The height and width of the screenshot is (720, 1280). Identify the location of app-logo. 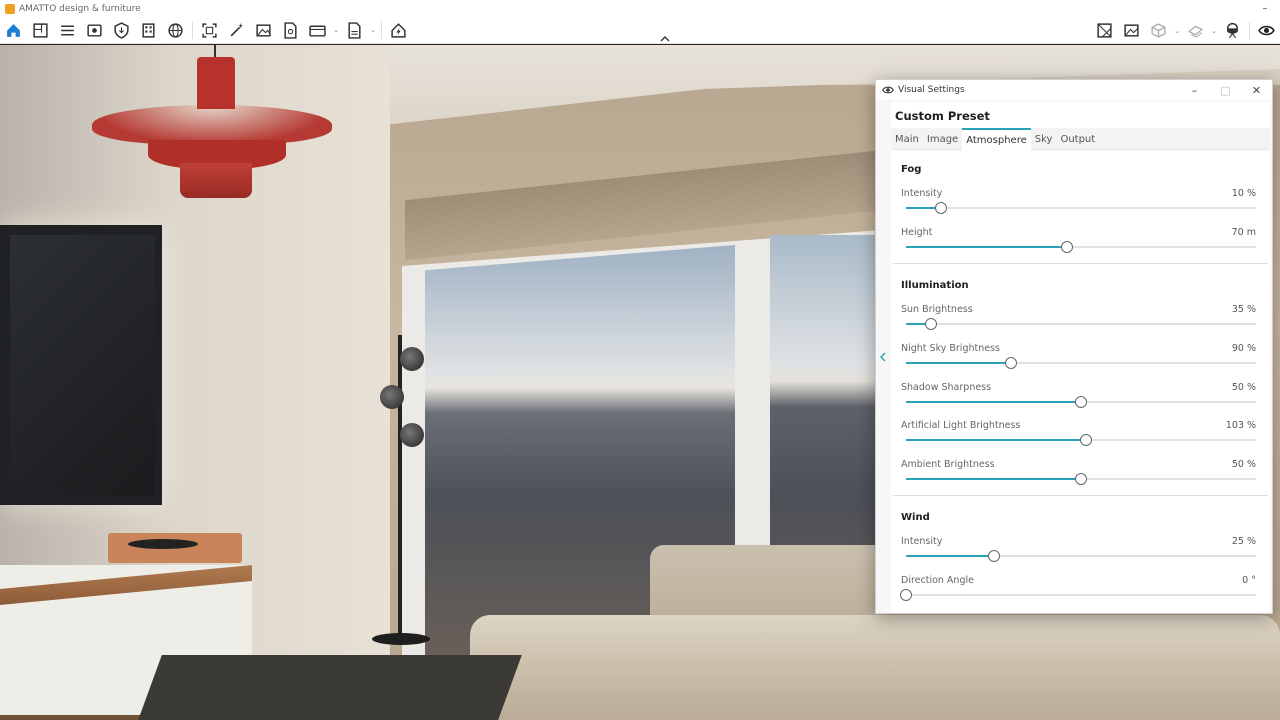
(10, 8).